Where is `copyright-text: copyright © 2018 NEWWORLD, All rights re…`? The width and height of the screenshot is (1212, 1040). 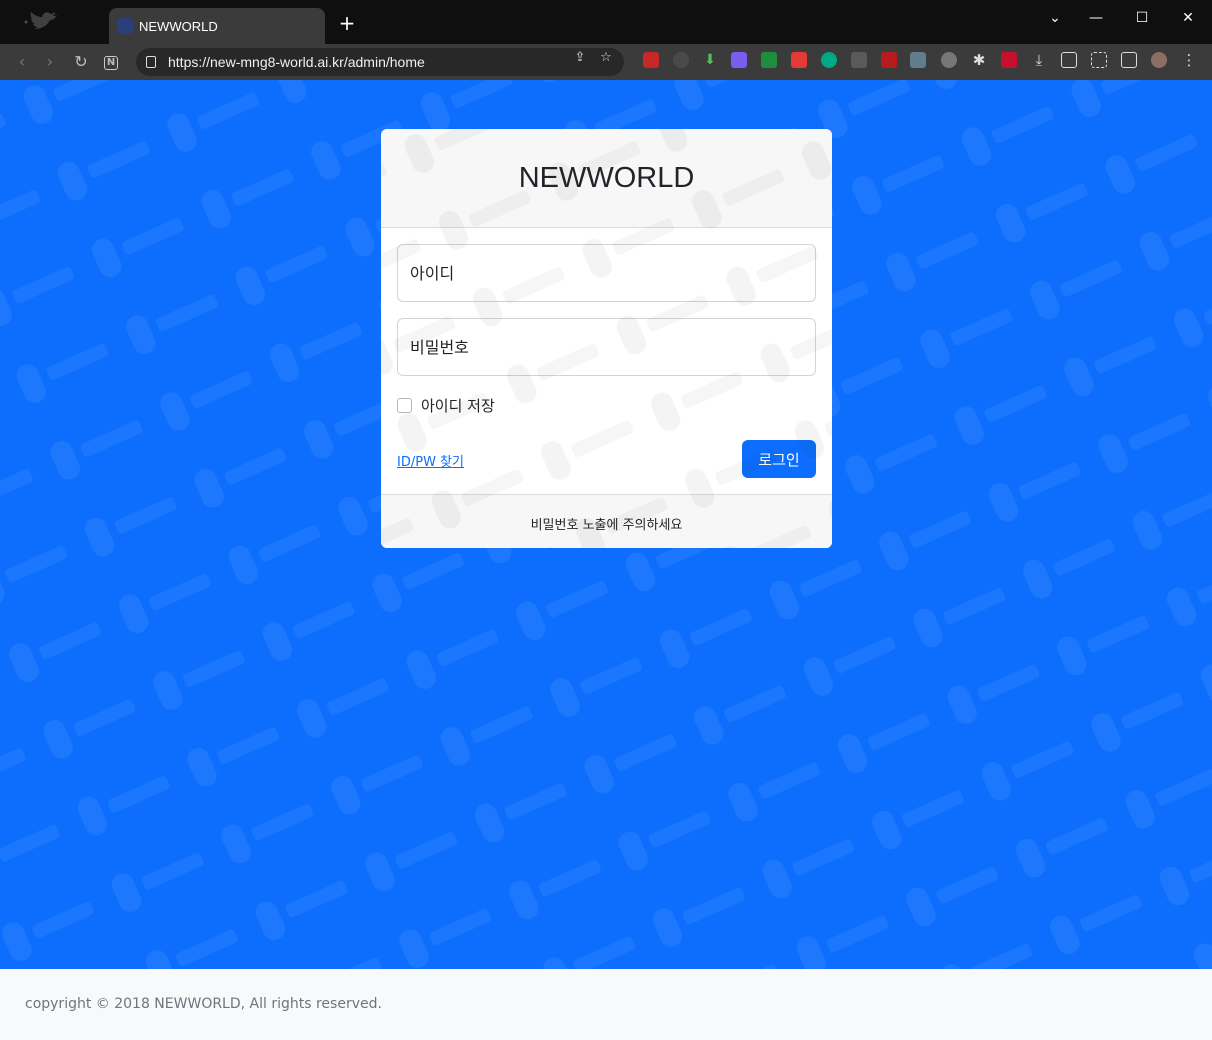
copyright-text: copyright © 2018 NEWWORLD, All rights re… is located at coordinates (203, 1004).